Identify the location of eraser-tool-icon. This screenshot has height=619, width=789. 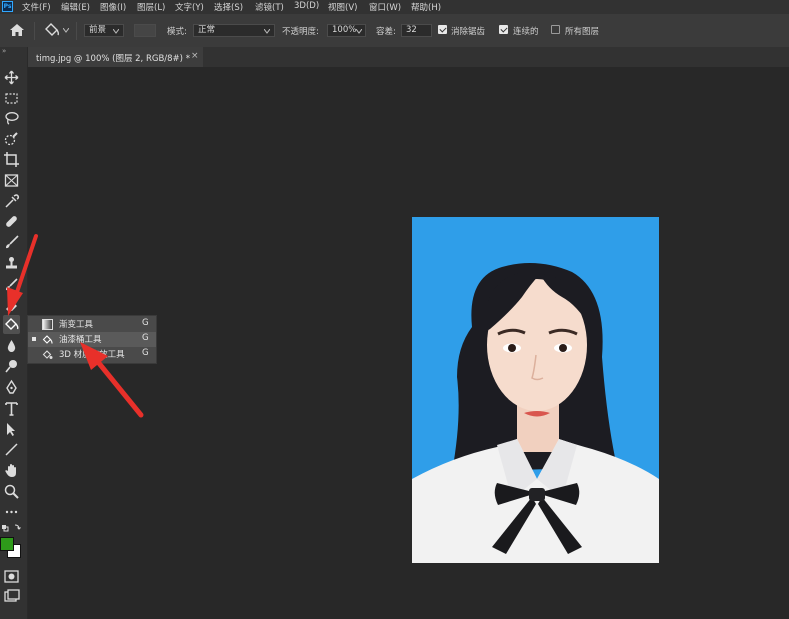
(11, 305).